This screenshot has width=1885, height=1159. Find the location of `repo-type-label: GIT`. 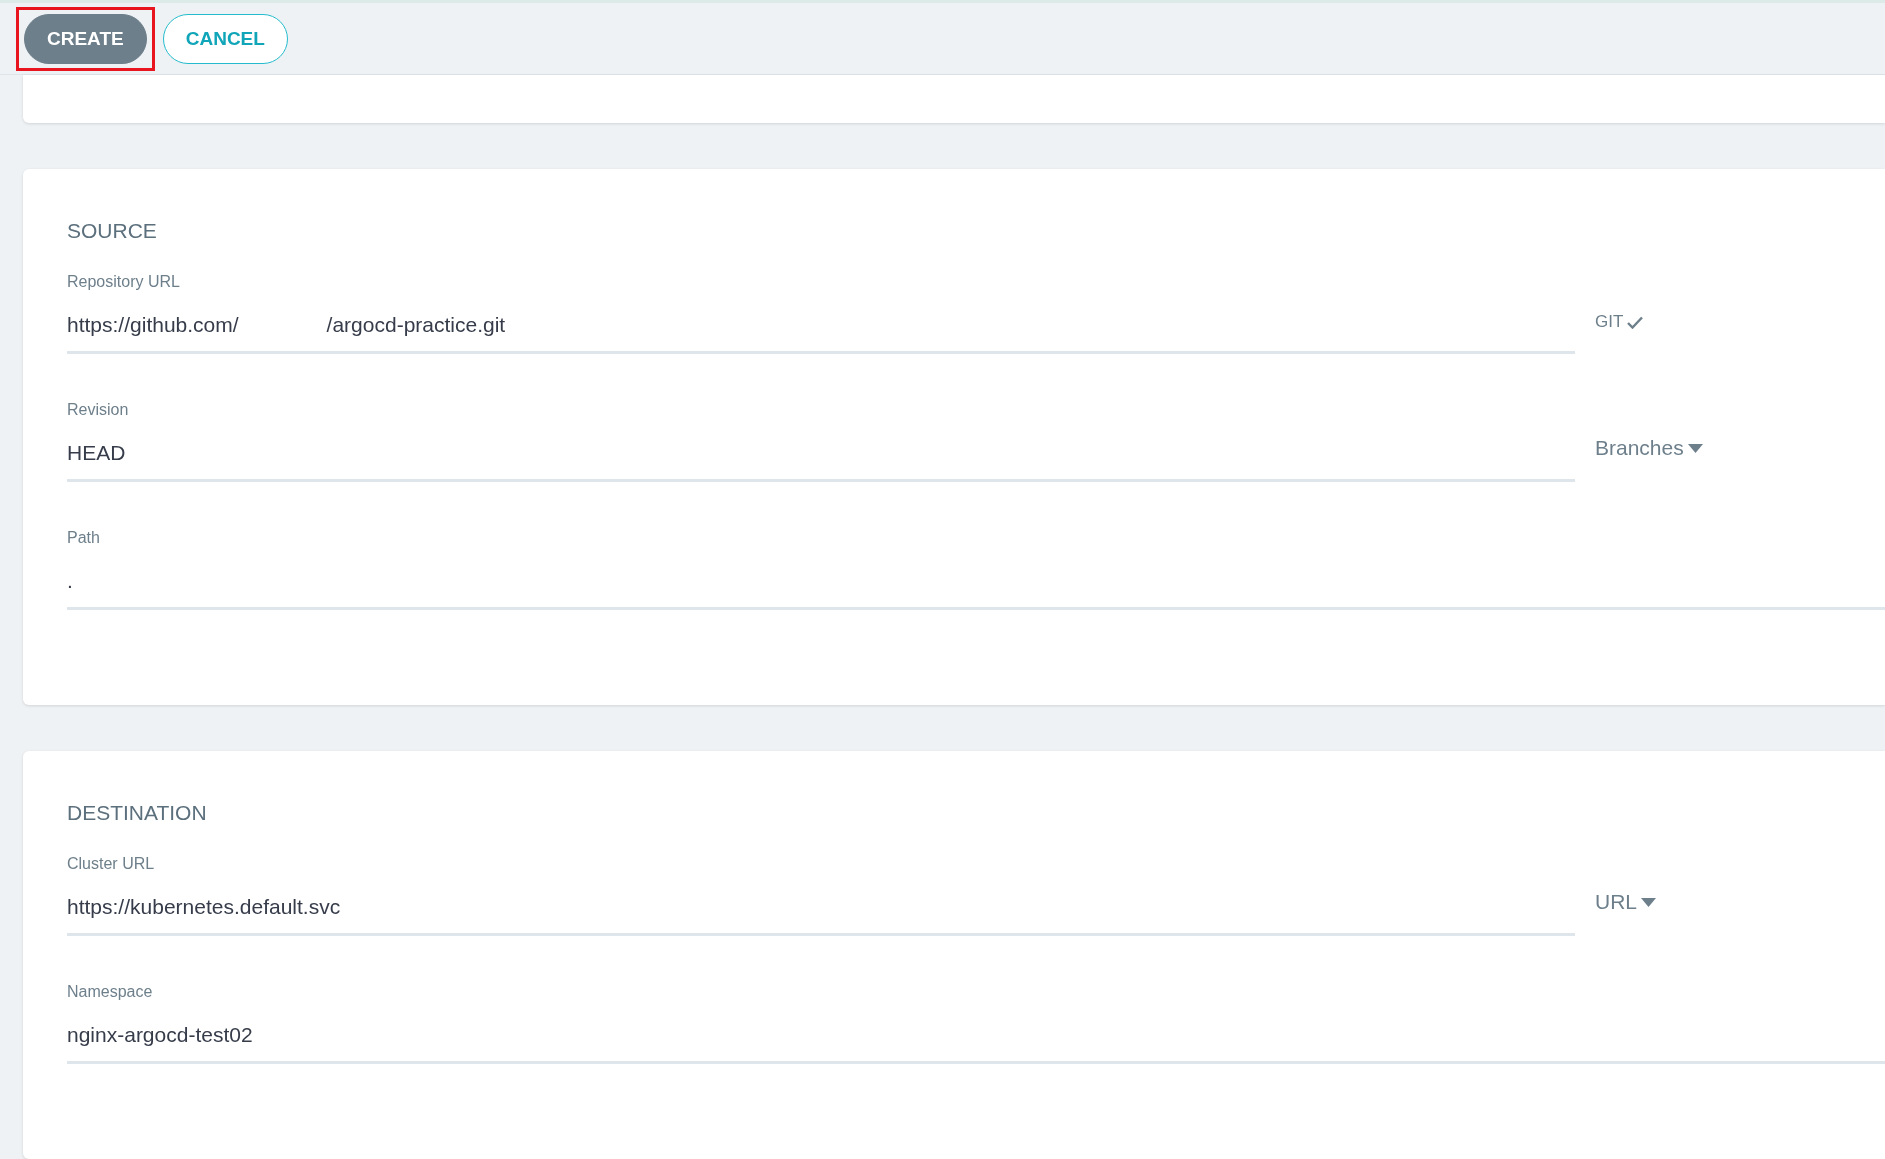

repo-type-label: GIT is located at coordinates (1609, 322).